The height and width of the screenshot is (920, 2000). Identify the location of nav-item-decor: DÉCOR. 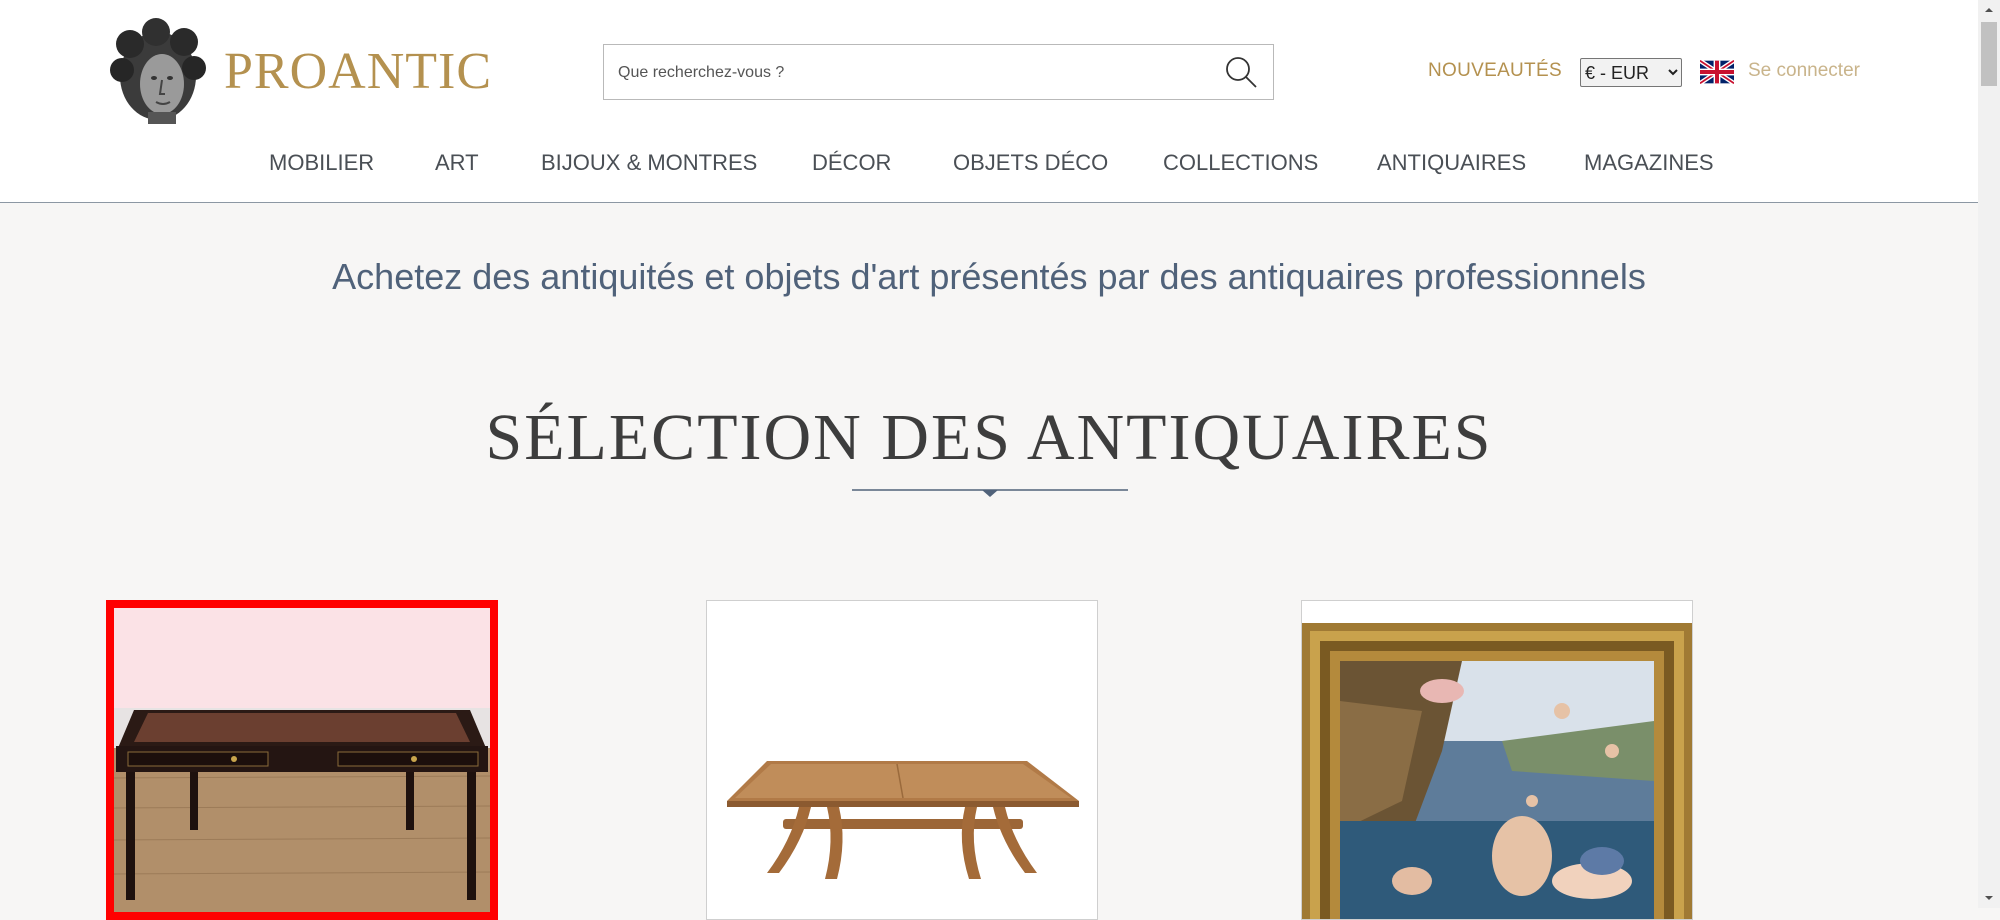
(851, 163).